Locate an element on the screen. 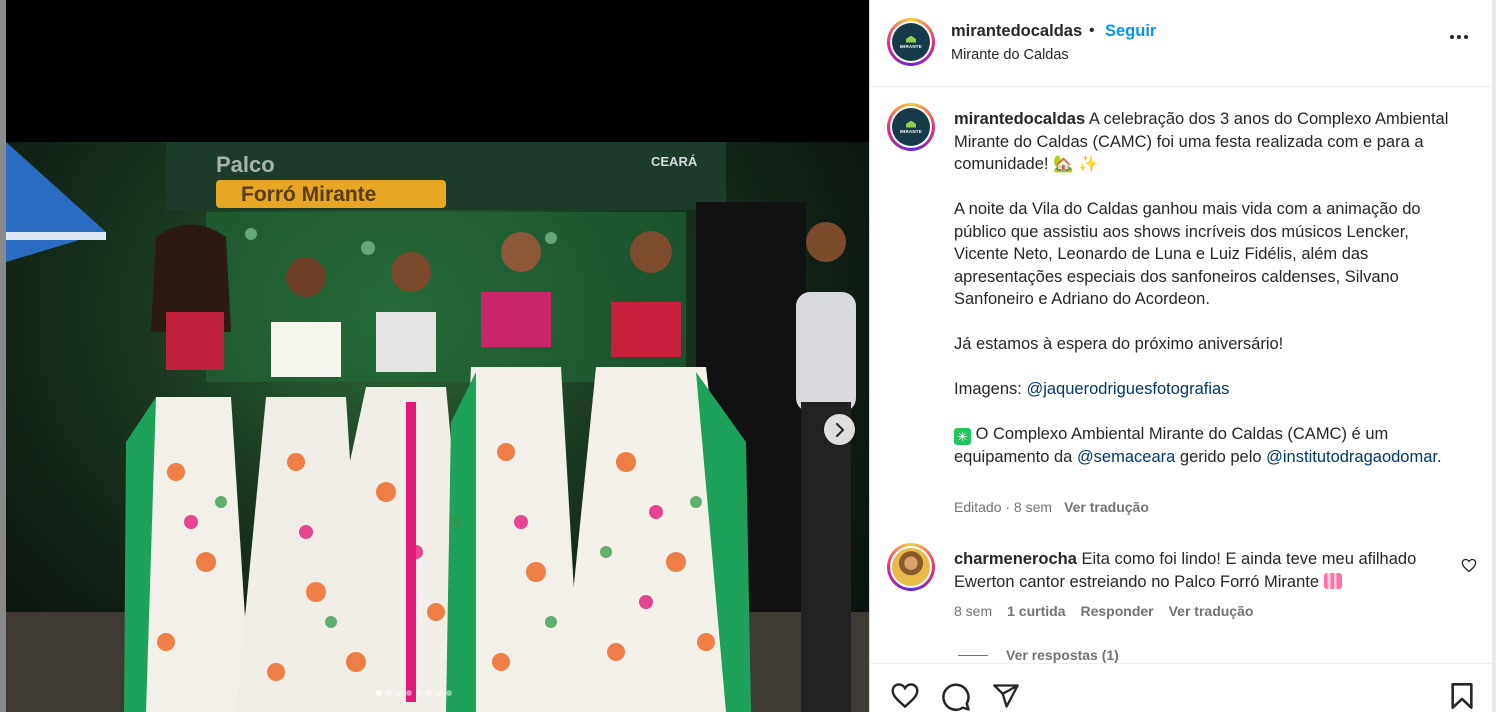 This screenshot has width=1496, height=712. stage-sign-subtitle: Forró Mirante is located at coordinates (308, 194).